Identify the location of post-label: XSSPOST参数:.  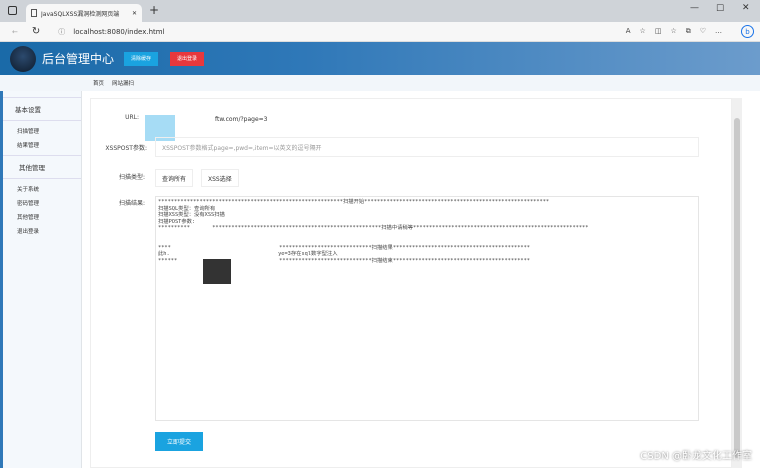
(126, 148).